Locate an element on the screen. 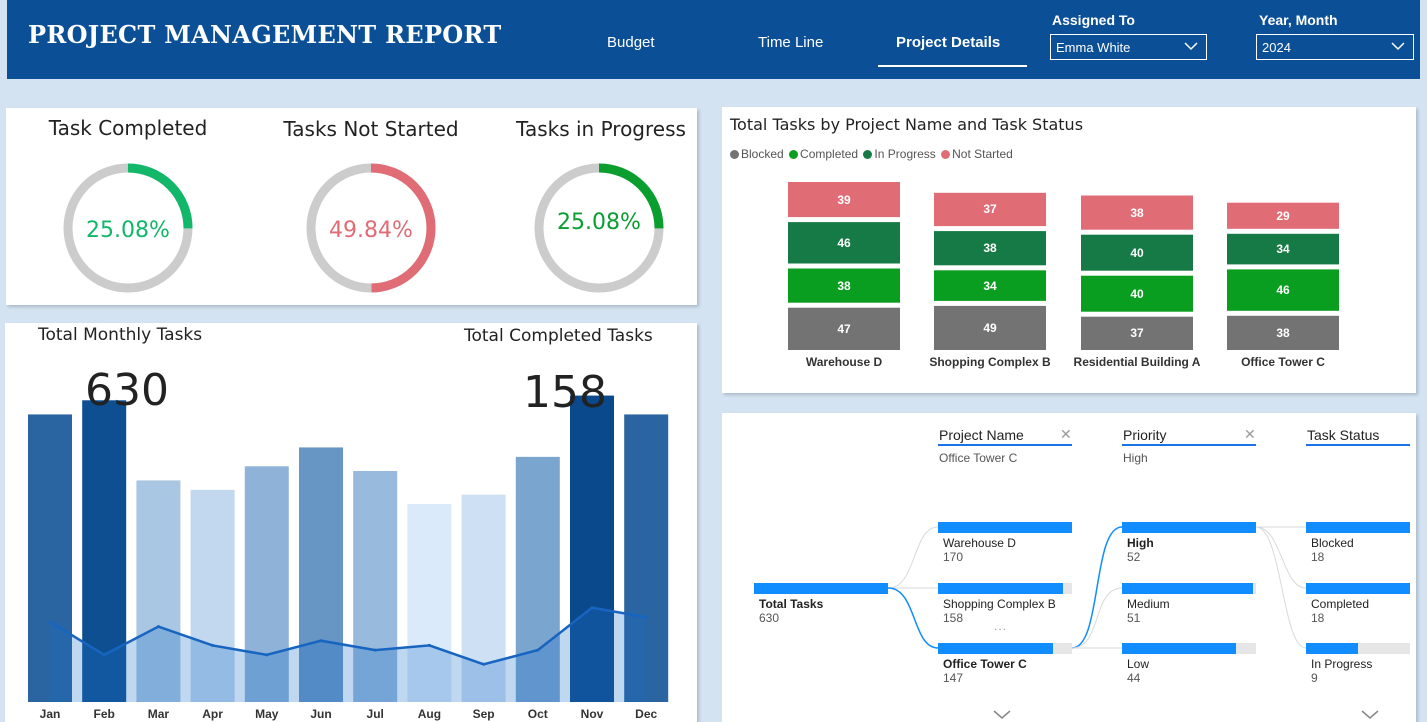 The image size is (1427, 722). legend-item-in-progress: In Progress is located at coordinates (899, 154).